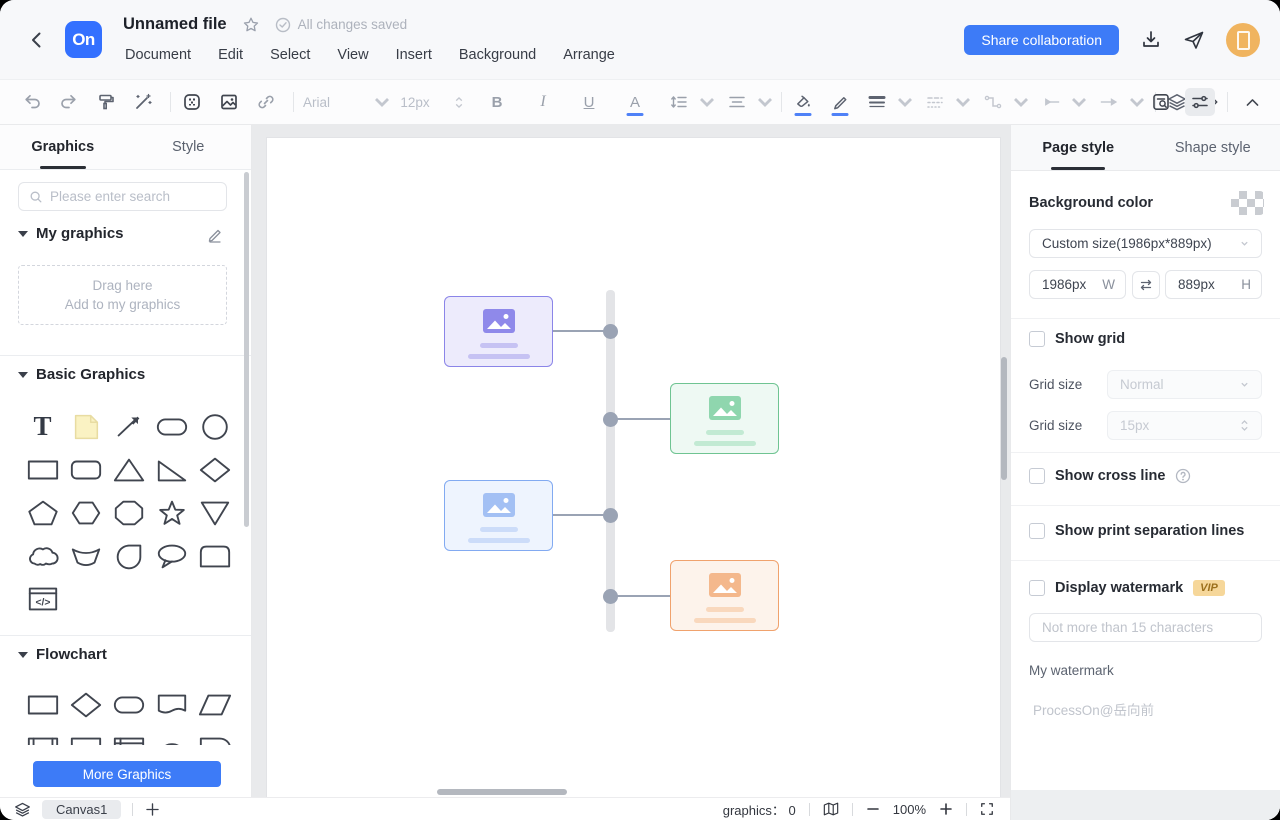 Image resolution: width=1280 pixels, height=820 pixels. I want to click on undo-icon, so click(32, 102).